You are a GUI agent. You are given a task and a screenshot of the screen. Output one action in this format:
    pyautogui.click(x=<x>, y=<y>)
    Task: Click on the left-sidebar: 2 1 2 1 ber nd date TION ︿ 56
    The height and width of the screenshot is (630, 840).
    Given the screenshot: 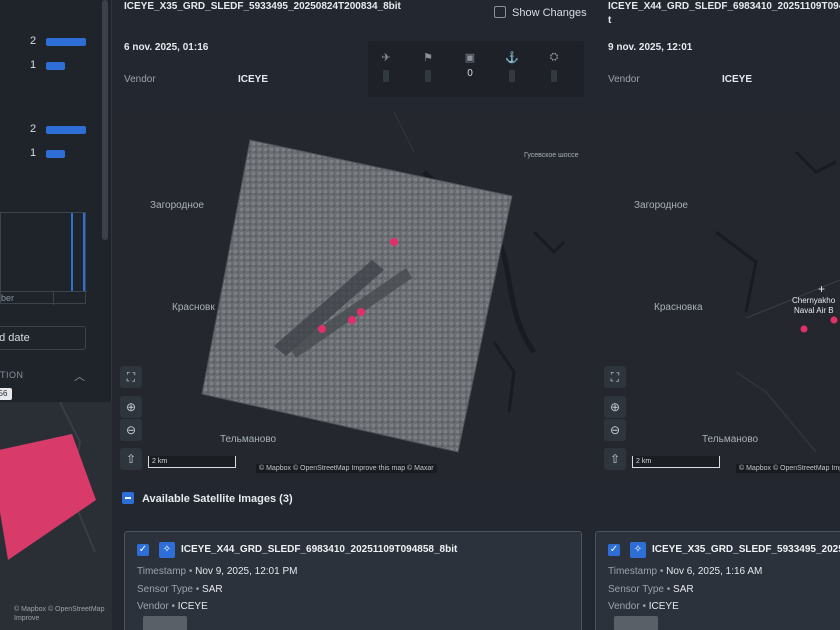 What is the action you would take?
    pyautogui.click(x=56, y=315)
    